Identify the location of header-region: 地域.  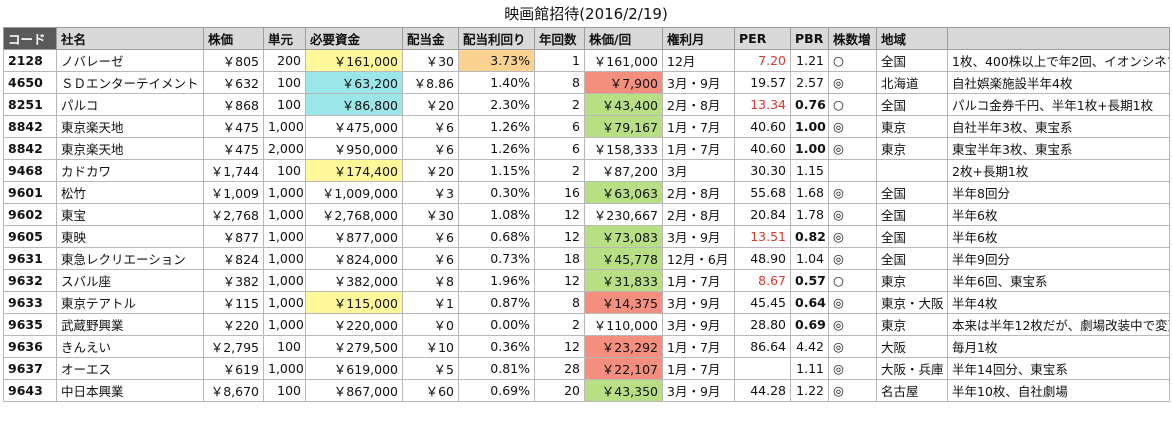
(912, 38).